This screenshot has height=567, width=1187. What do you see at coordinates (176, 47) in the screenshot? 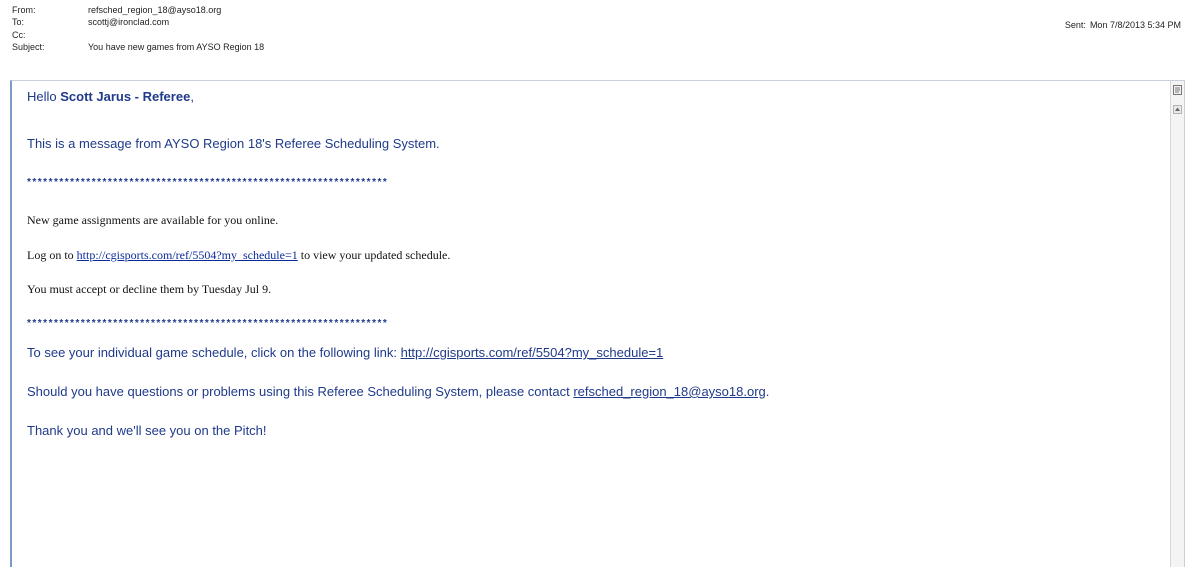
I see `subject-value: You have new games from AYSO Region 18` at bounding box center [176, 47].